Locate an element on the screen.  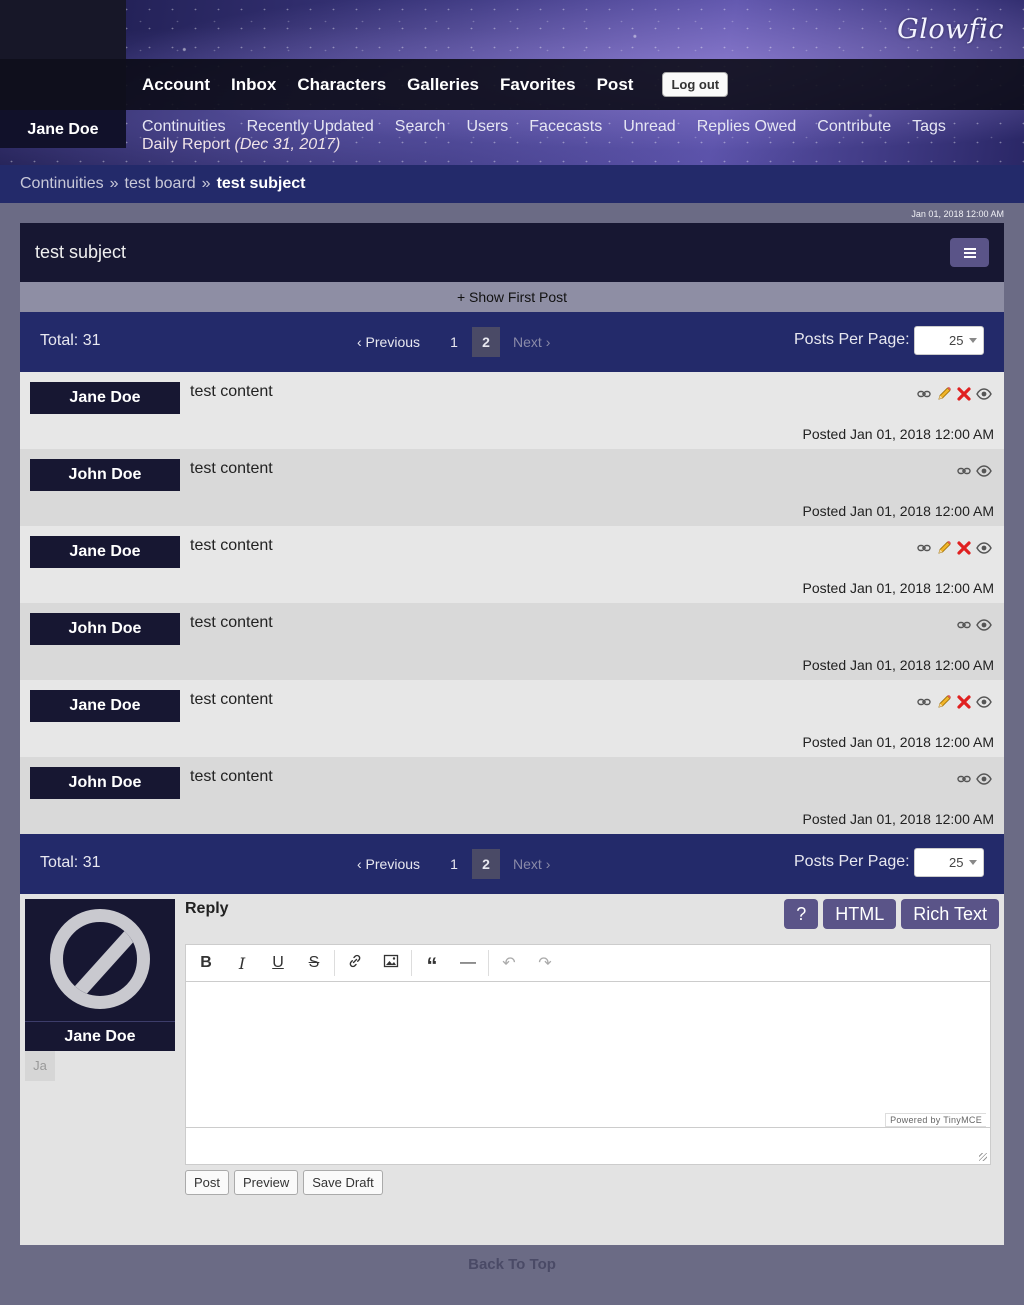
current-username: Jane Doe is located at coordinates (63, 129).